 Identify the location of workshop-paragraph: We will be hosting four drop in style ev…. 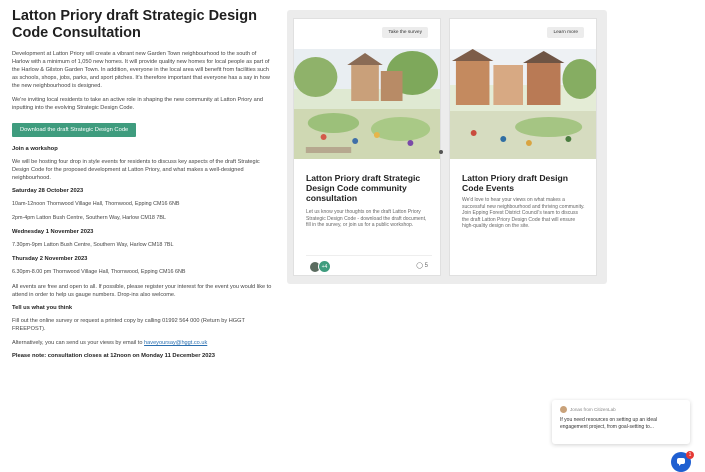
(136, 170).